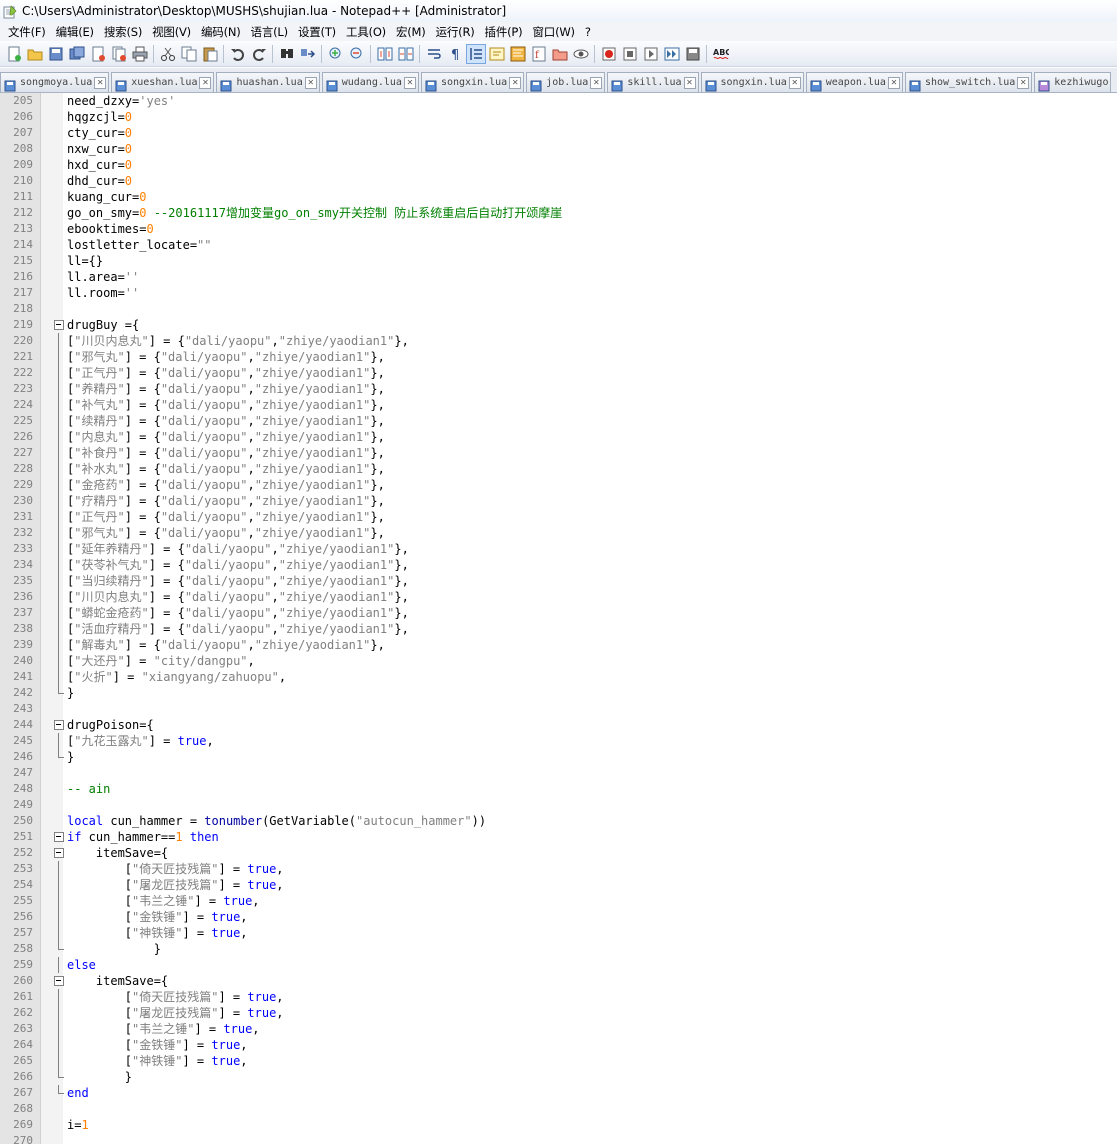 This screenshot has height=1144, width=1117. I want to click on code-line: 208 nxw_cur=0, so click(558, 149).